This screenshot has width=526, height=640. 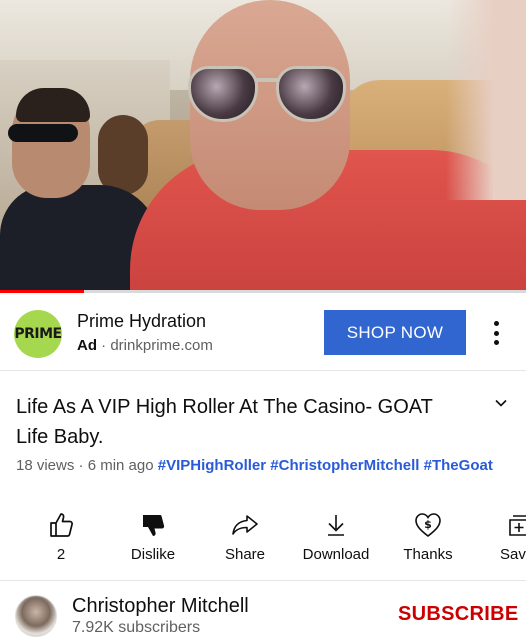 I want to click on progress-bar-fill, so click(x=42, y=291).